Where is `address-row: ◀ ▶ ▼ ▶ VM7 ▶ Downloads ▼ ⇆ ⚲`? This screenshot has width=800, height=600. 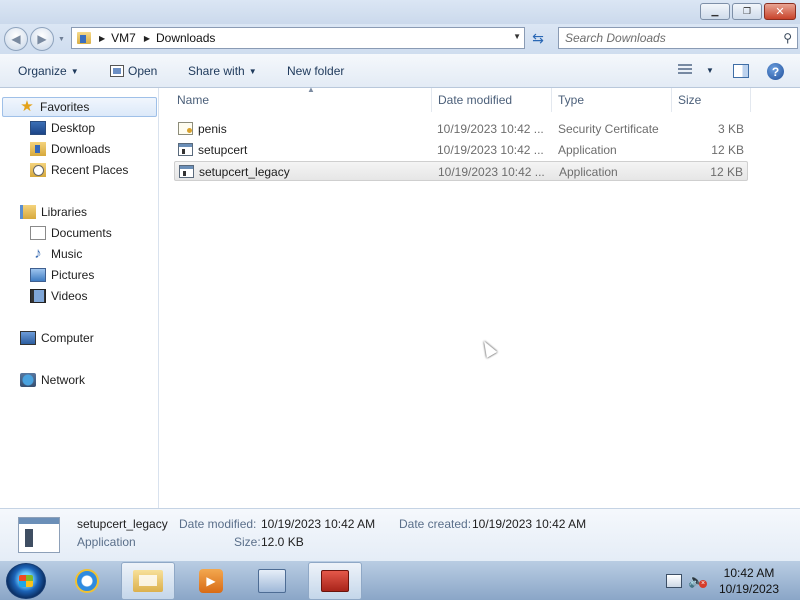
address-row: ◀ ▶ ▼ ▶ VM7 ▶ Downloads ▼ ⇆ ⚲ is located at coordinates (400, 39).